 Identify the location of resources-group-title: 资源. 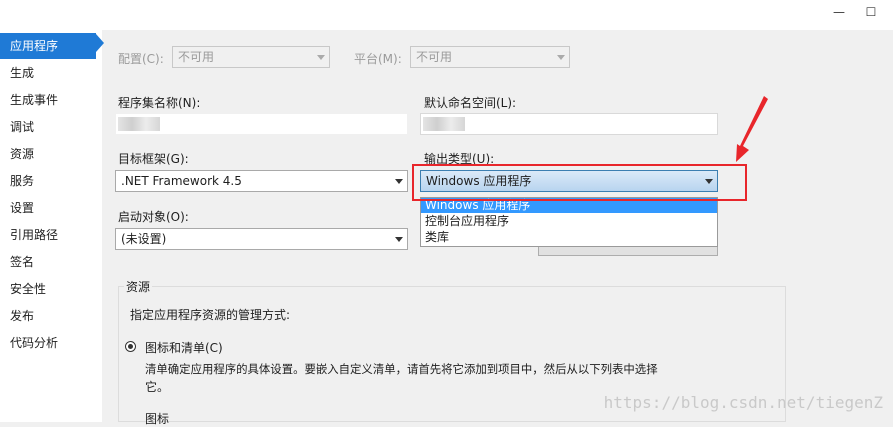
(138, 286).